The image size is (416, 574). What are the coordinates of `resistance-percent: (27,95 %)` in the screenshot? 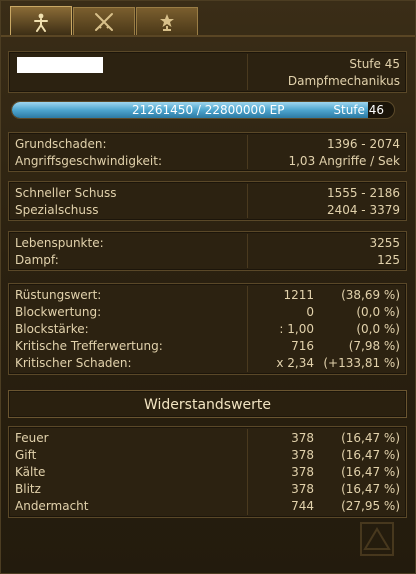 It's located at (370, 506).